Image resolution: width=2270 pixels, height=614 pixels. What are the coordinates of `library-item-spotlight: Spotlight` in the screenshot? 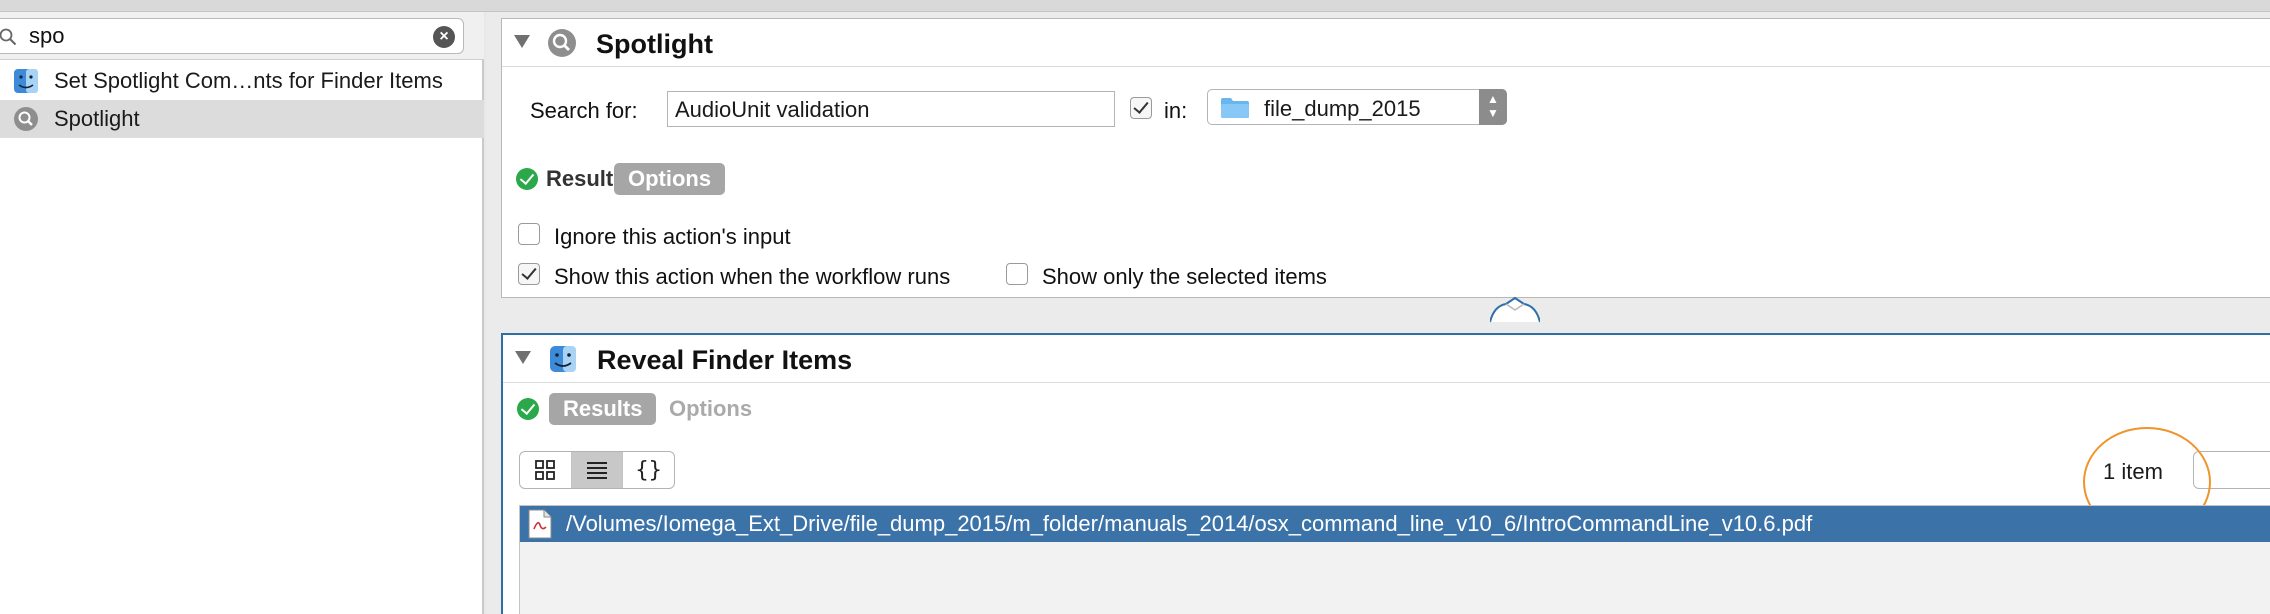 It's located at (242, 119).